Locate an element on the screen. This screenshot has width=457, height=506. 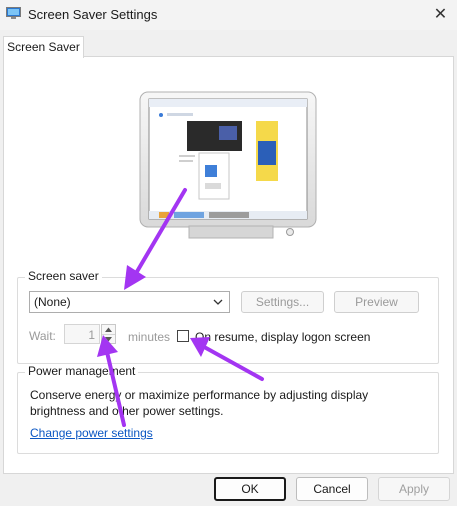
ok-button: OK is located at coordinates (250, 489).